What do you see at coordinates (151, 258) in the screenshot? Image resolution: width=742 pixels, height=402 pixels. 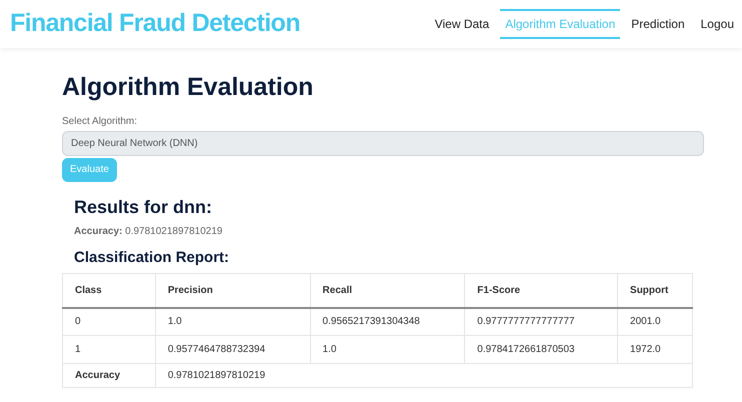 I see `report-heading: Classification Report:` at bounding box center [151, 258].